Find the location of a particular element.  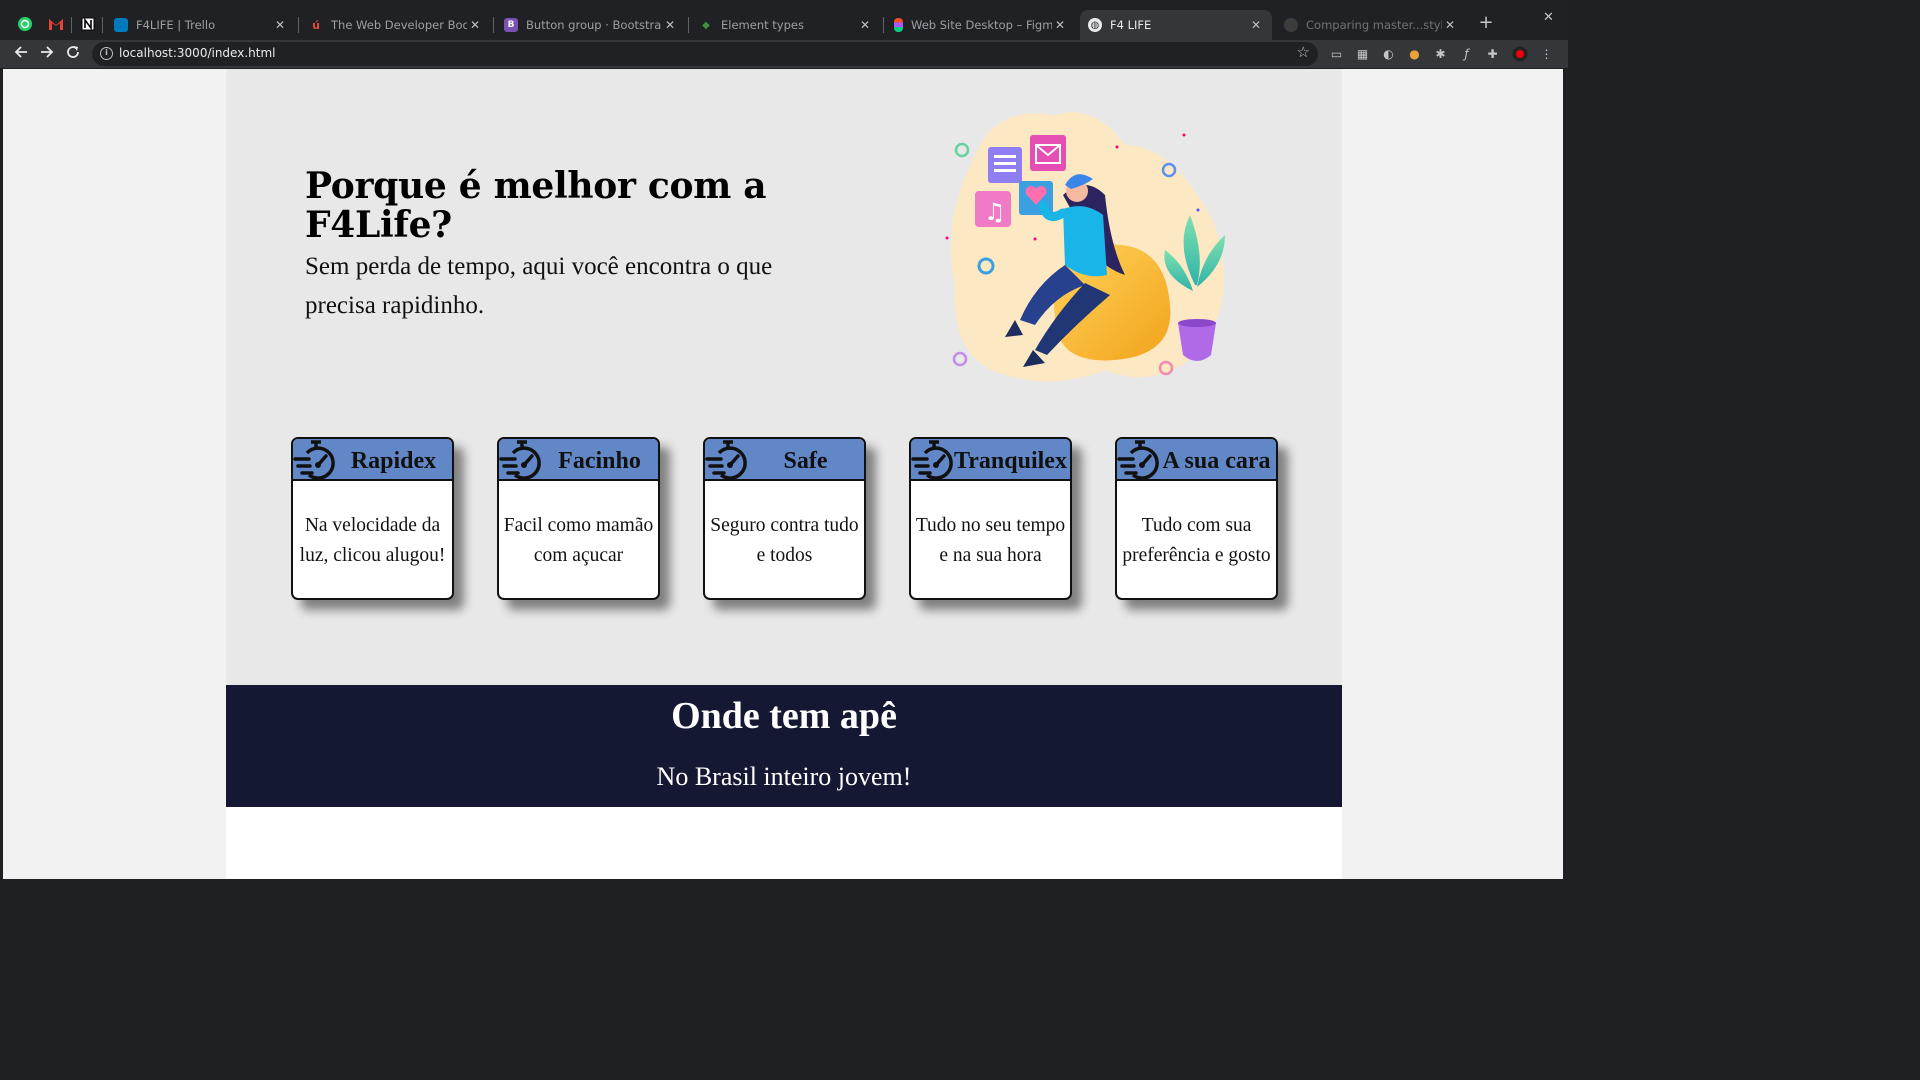

tab-title: F4 LIFE is located at coordinates (1131, 25).